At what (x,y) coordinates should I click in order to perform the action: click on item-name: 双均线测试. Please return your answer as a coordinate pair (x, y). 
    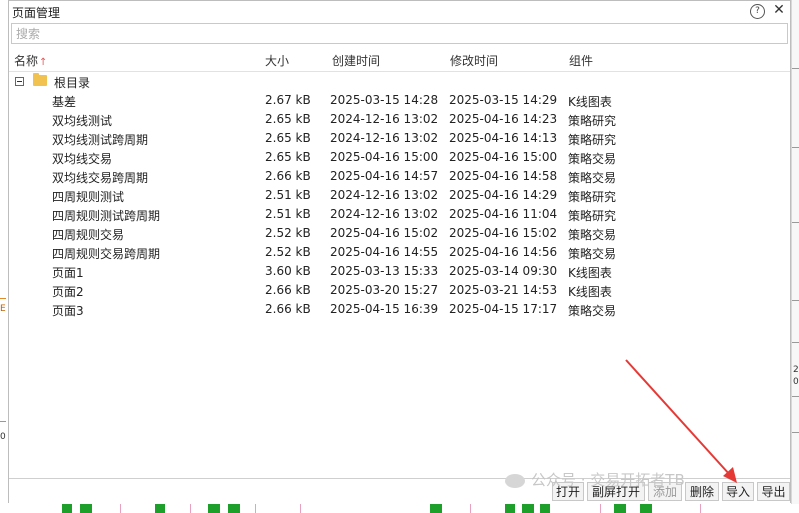
    Looking at the image, I should click on (82, 121).